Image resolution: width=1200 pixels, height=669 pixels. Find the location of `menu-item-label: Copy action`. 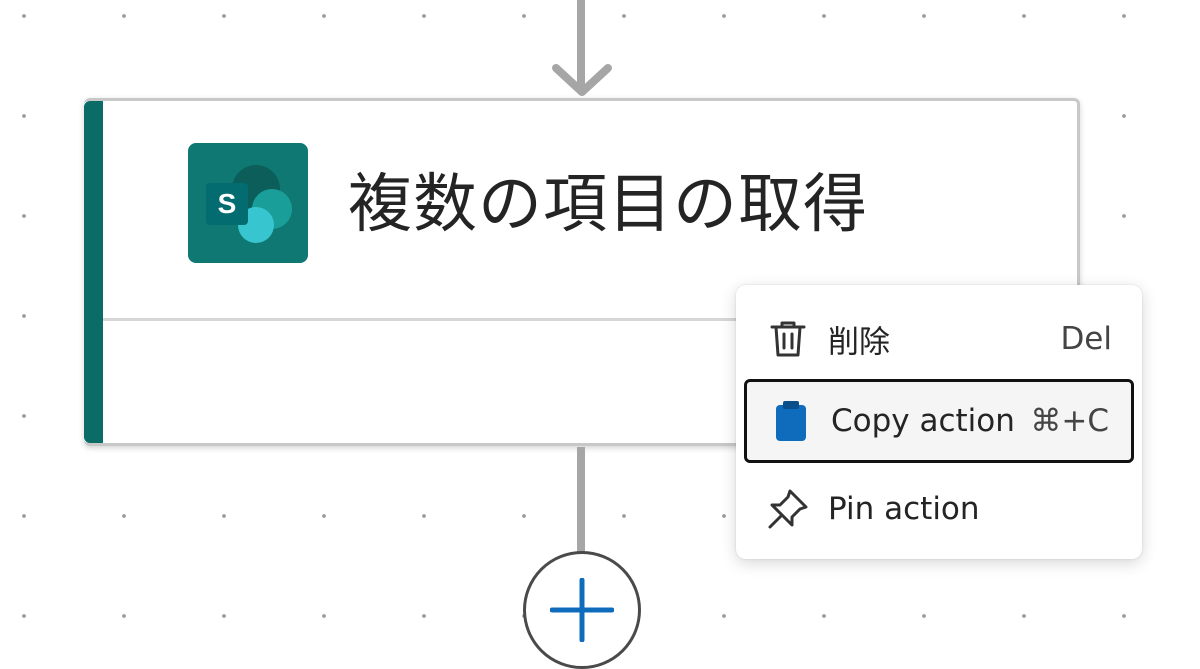

menu-item-label: Copy action is located at coordinates (923, 421).